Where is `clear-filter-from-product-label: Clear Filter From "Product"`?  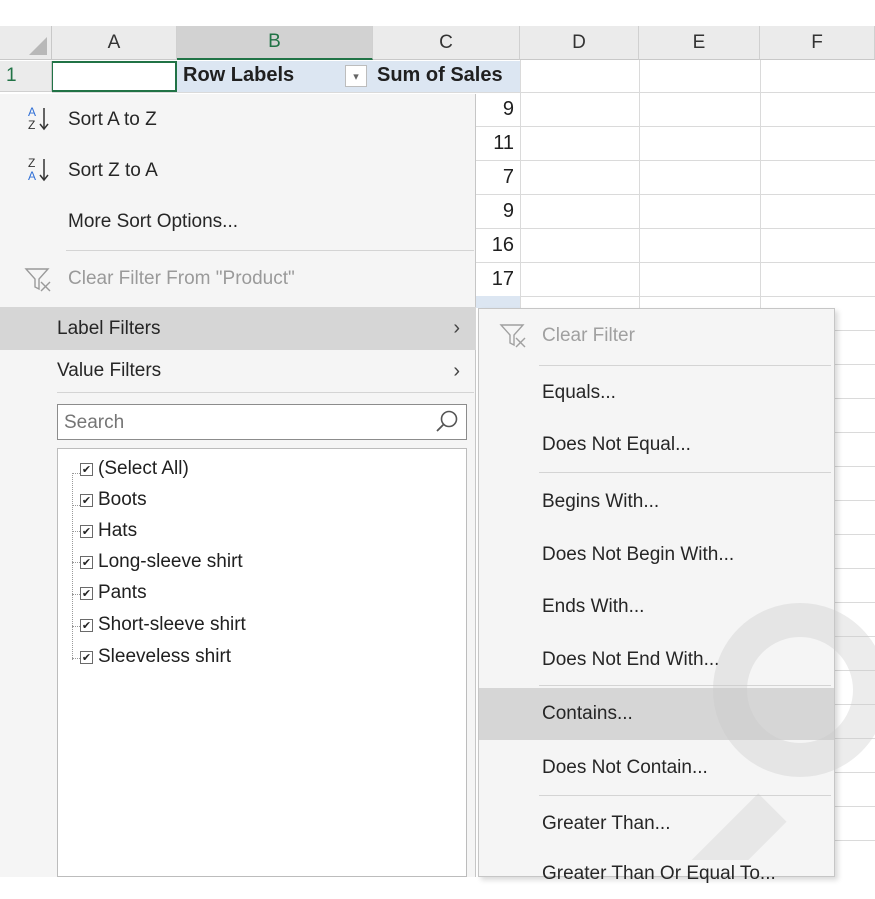 clear-filter-from-product-label: Clear Filter From "Product" is located at coordinates (181, 278).